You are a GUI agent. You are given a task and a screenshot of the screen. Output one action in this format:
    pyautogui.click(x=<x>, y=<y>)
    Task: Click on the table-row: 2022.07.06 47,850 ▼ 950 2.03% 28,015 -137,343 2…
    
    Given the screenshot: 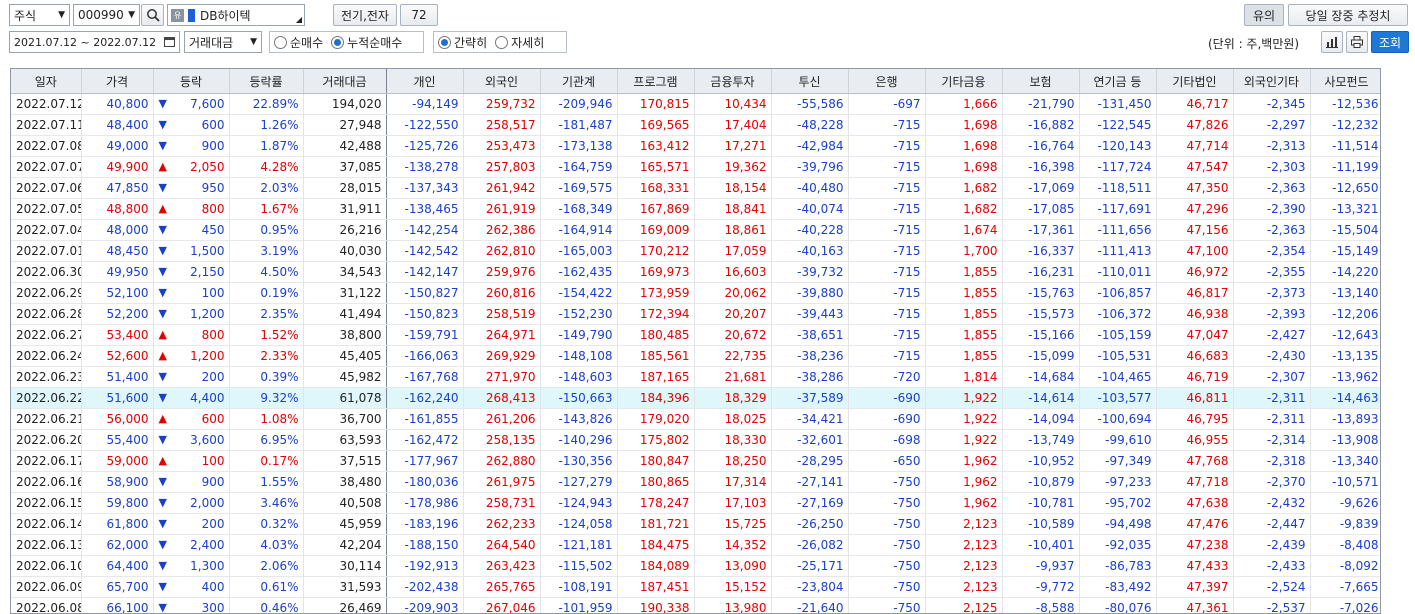 What is the action you would take?
    pyautogui.click(x=695, y=188)
    